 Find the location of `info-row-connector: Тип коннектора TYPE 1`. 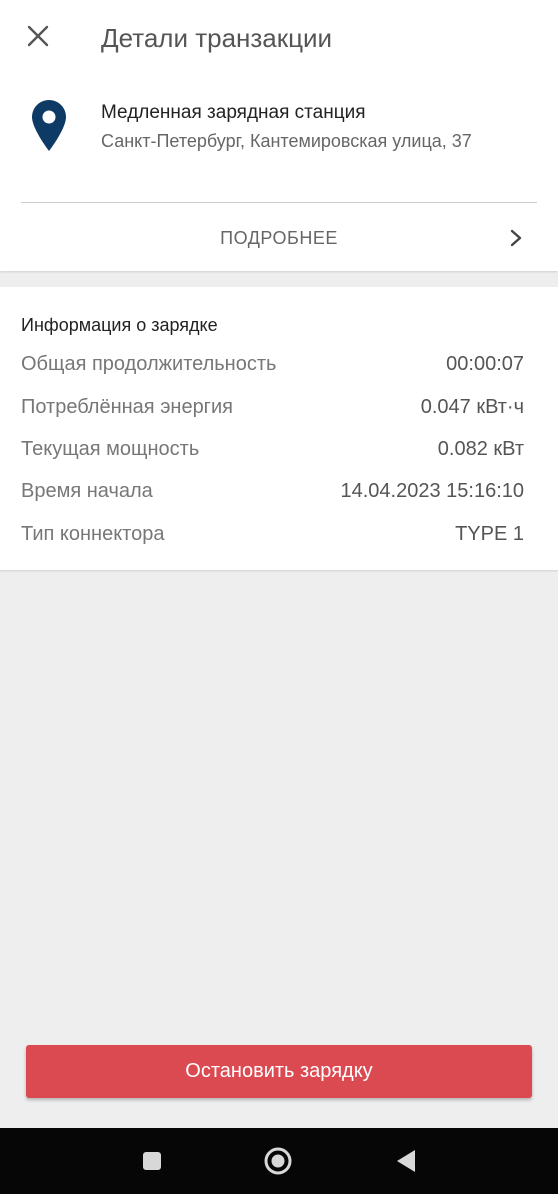

info-row-connector: Тип коннектора TYPE 1 is located at coordinates (272, 534).